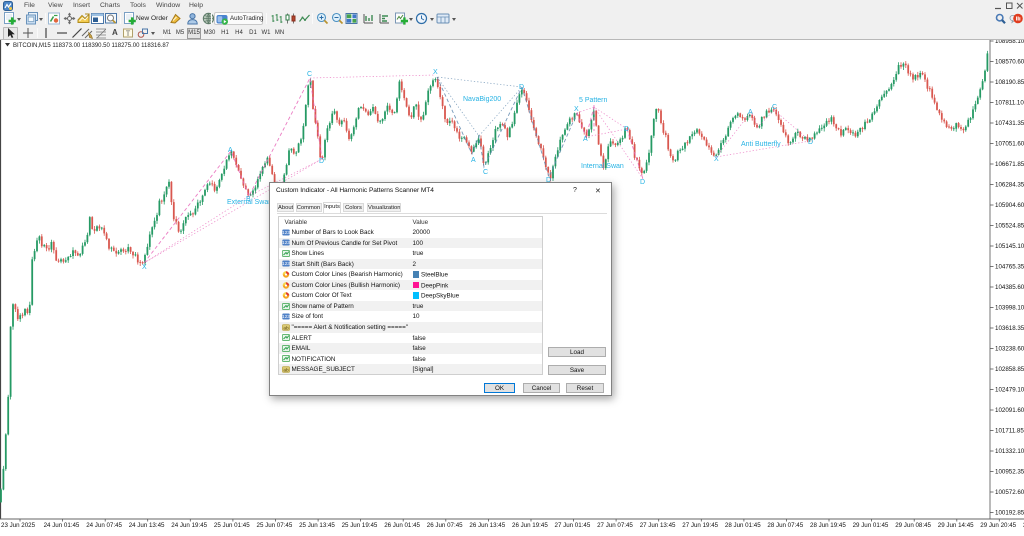  What do you see at coordinates (573, 525) in the screenshot?
I see `svg-text: 27 Jun 01:45` at bounding box center [573, 525].